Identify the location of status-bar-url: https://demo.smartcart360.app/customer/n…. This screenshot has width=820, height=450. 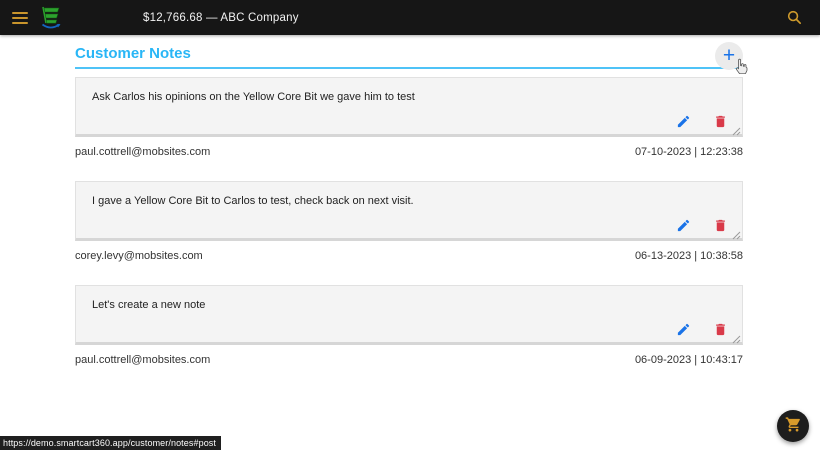
(111, 442).